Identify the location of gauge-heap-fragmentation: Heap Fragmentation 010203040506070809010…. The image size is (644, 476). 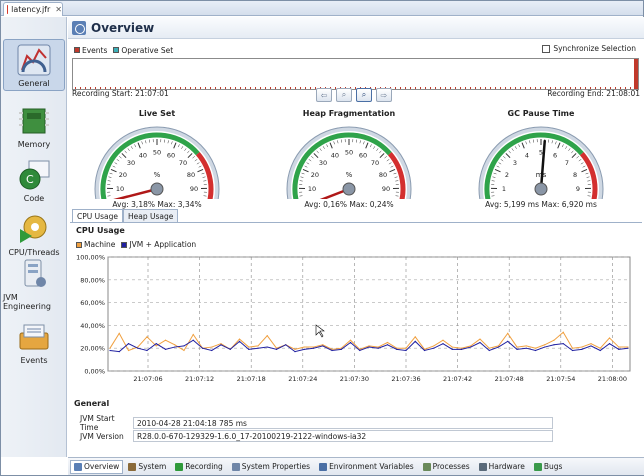
(349, 159).